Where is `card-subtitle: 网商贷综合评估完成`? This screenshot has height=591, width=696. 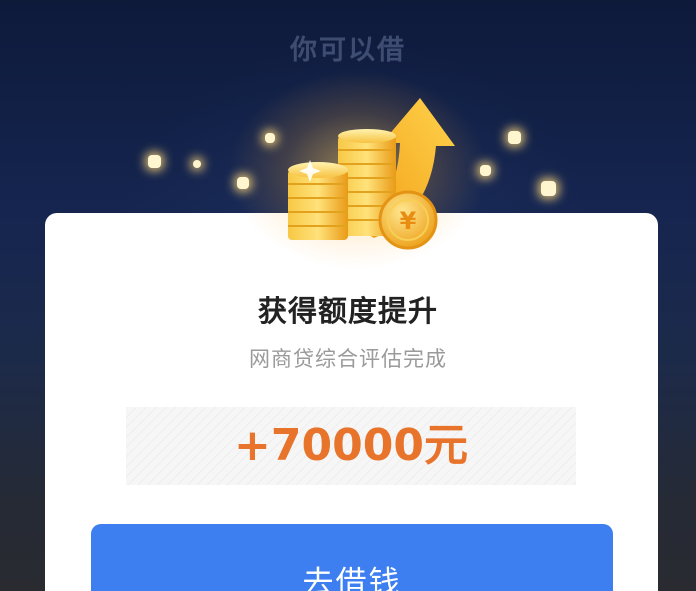 card-subtitle: 网商贷综合评估完成 is located at coordinates (348, 359).